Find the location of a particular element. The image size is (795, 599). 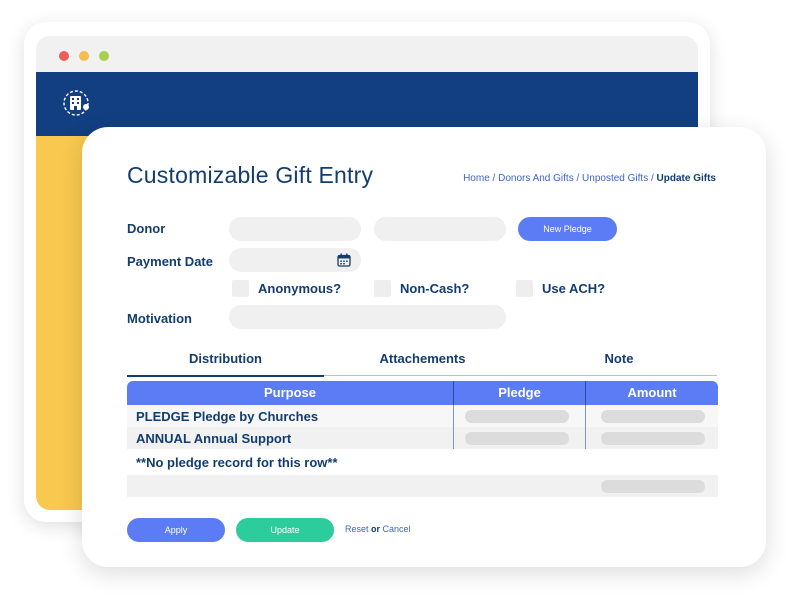

amount-total-field is located at coordinates (653, 486).